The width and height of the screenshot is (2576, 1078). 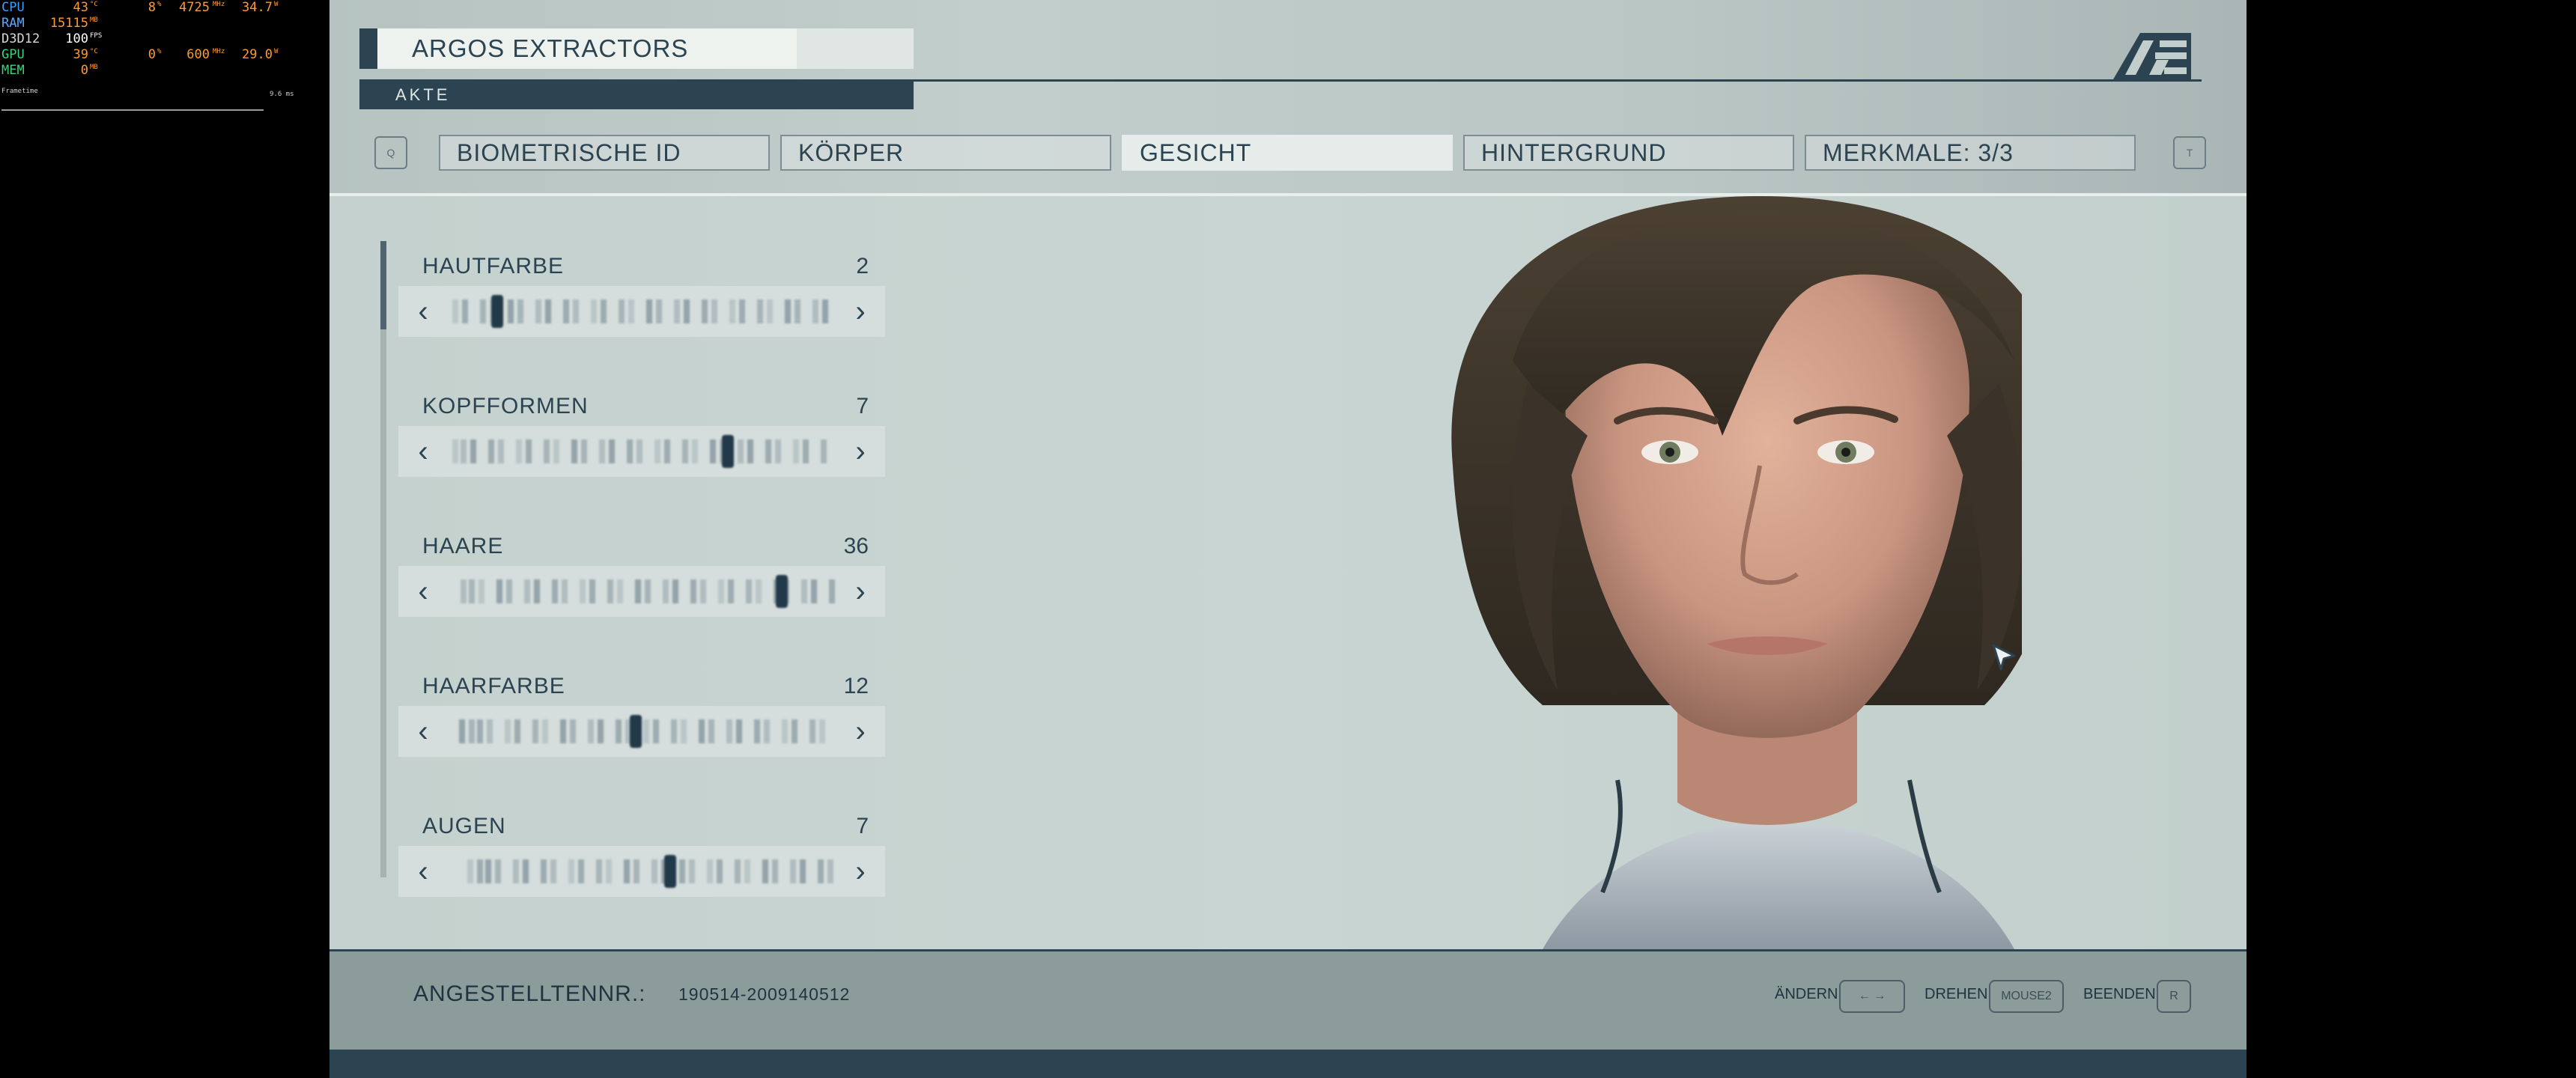 What do you see at coordinates (856, 546) in the screenshot?
I see `slider-value: 36` at bounding box center [856, 546].